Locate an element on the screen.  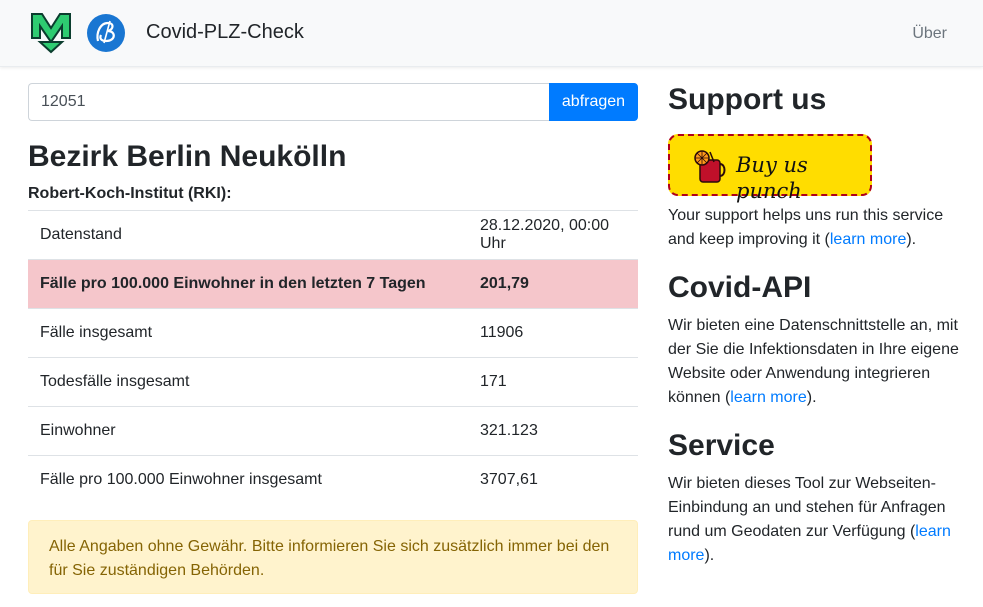
stat-value: 171 is located at coordinates (553, 382).